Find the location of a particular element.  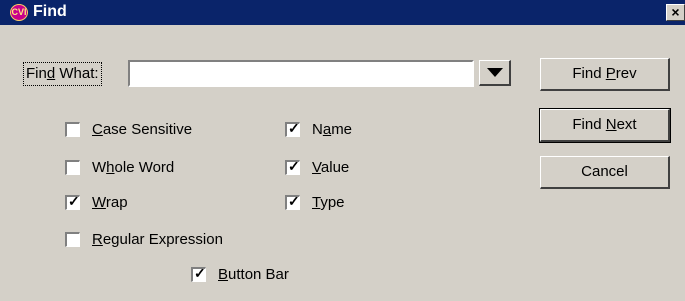

chevron-down-icon is located at coordinates (495, 72).